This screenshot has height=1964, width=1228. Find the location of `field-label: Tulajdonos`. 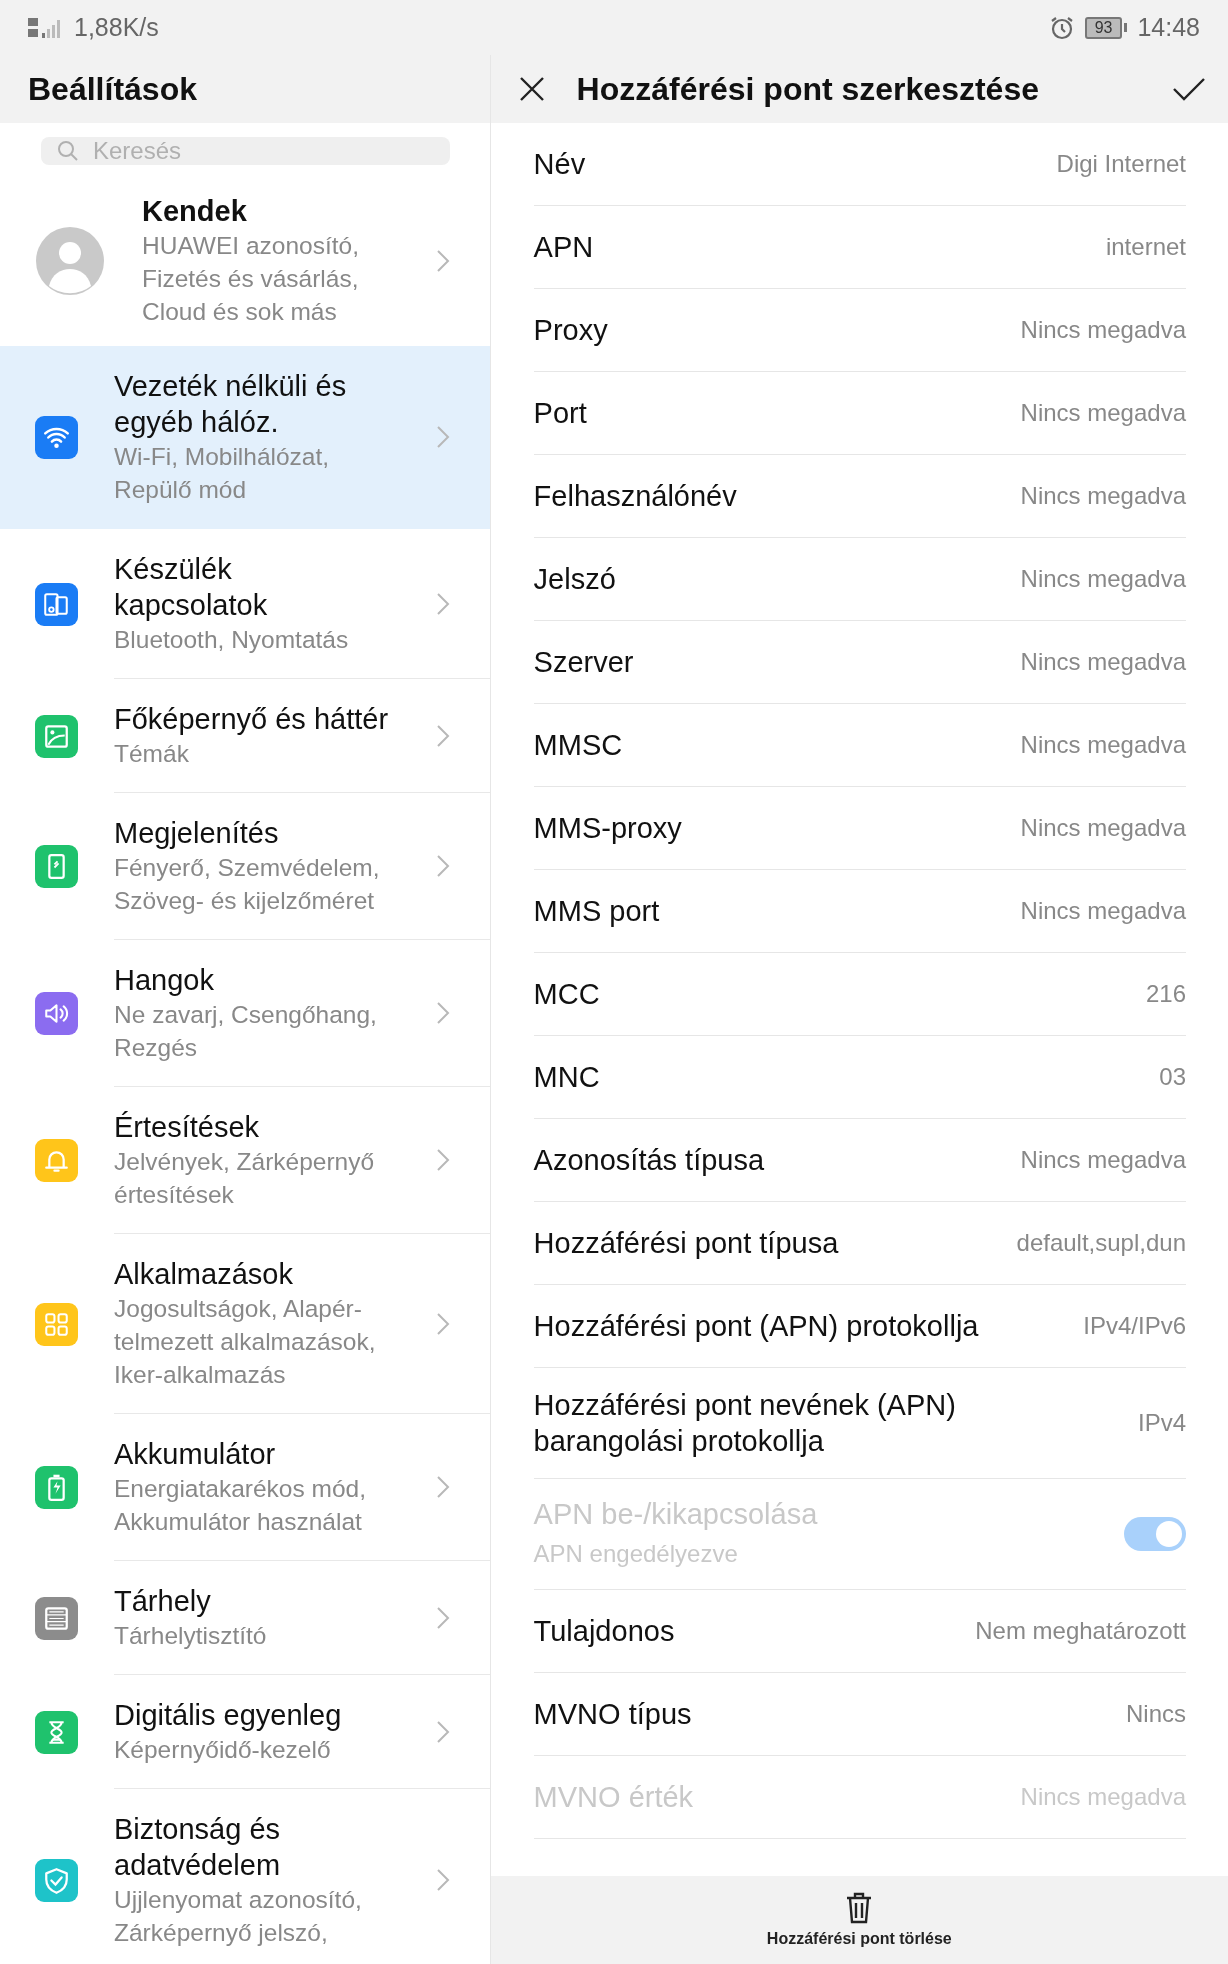

field-label: Tulajdonos is located at coordinates (604, 1631).